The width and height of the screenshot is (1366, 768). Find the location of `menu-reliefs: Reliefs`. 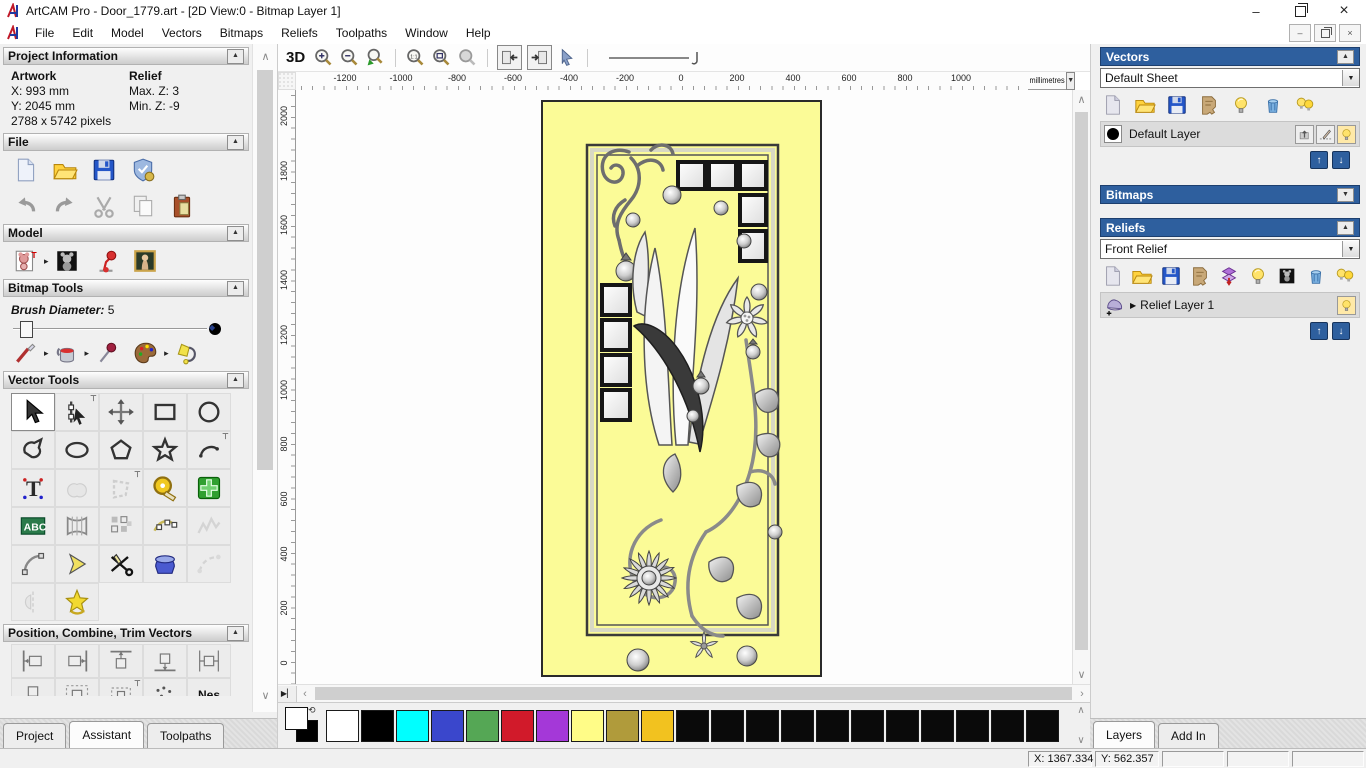

menu-reliefs: Reliefs is located at coordinates (299, 33).